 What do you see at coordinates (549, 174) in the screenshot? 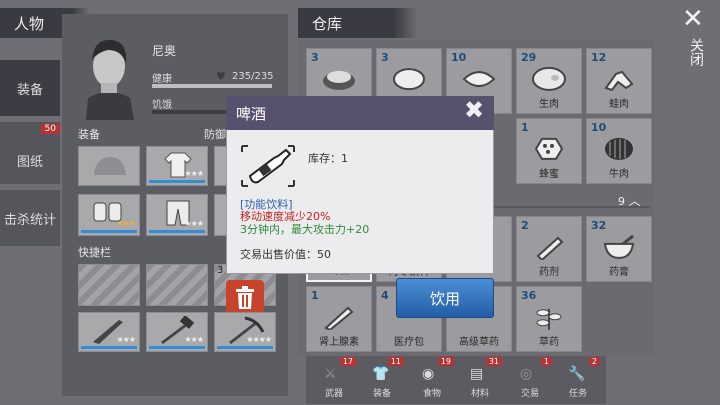
I see `item-name: 蜂蜜` at bounding box center [549, 174].